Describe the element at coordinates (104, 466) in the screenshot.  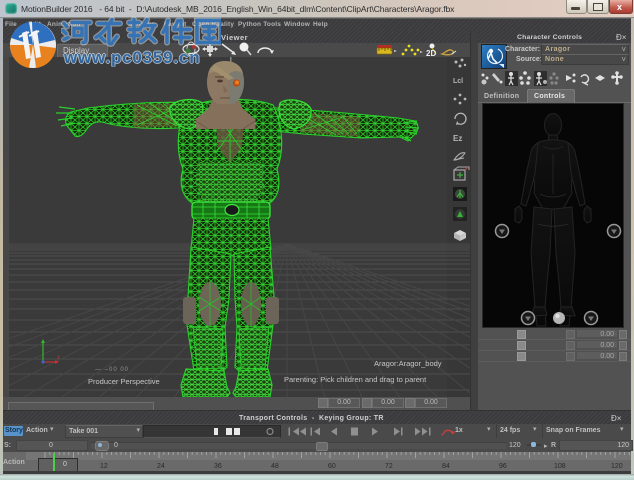
I see `svg-text: 12` at that location.